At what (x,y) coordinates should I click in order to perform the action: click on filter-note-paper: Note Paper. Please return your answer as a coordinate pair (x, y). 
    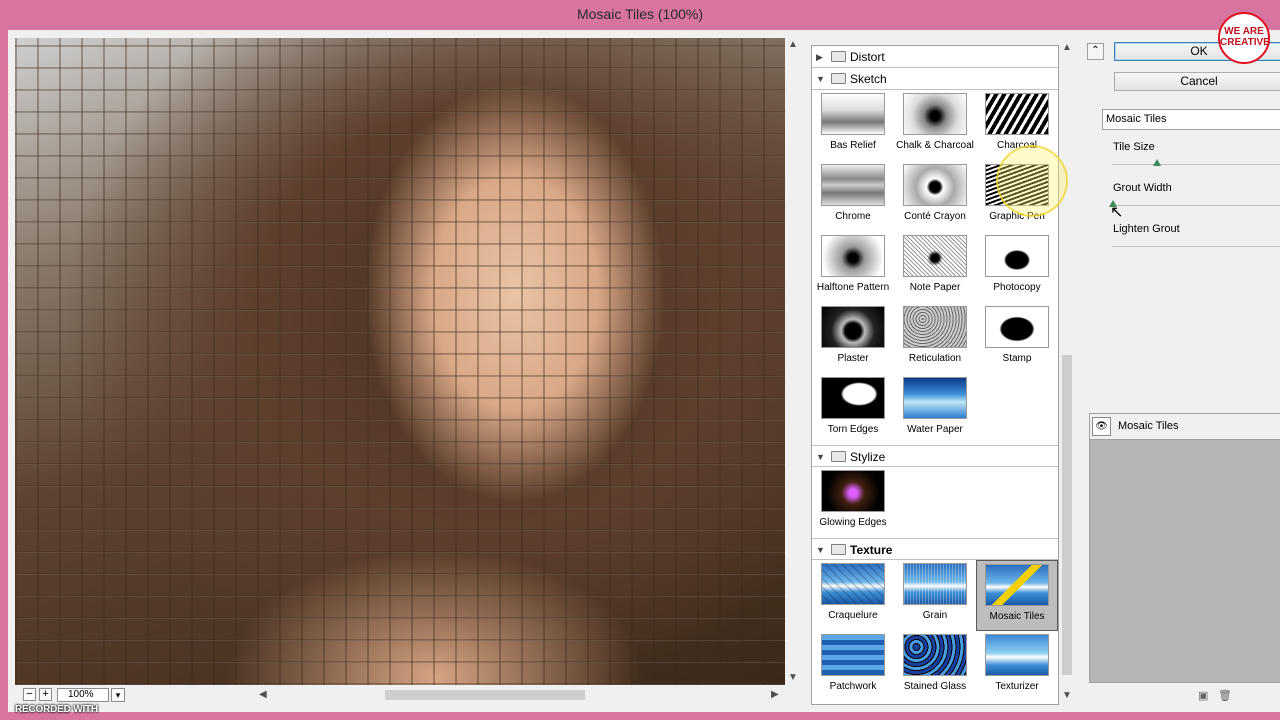
    Looking at the image, I should click on (935, 267).